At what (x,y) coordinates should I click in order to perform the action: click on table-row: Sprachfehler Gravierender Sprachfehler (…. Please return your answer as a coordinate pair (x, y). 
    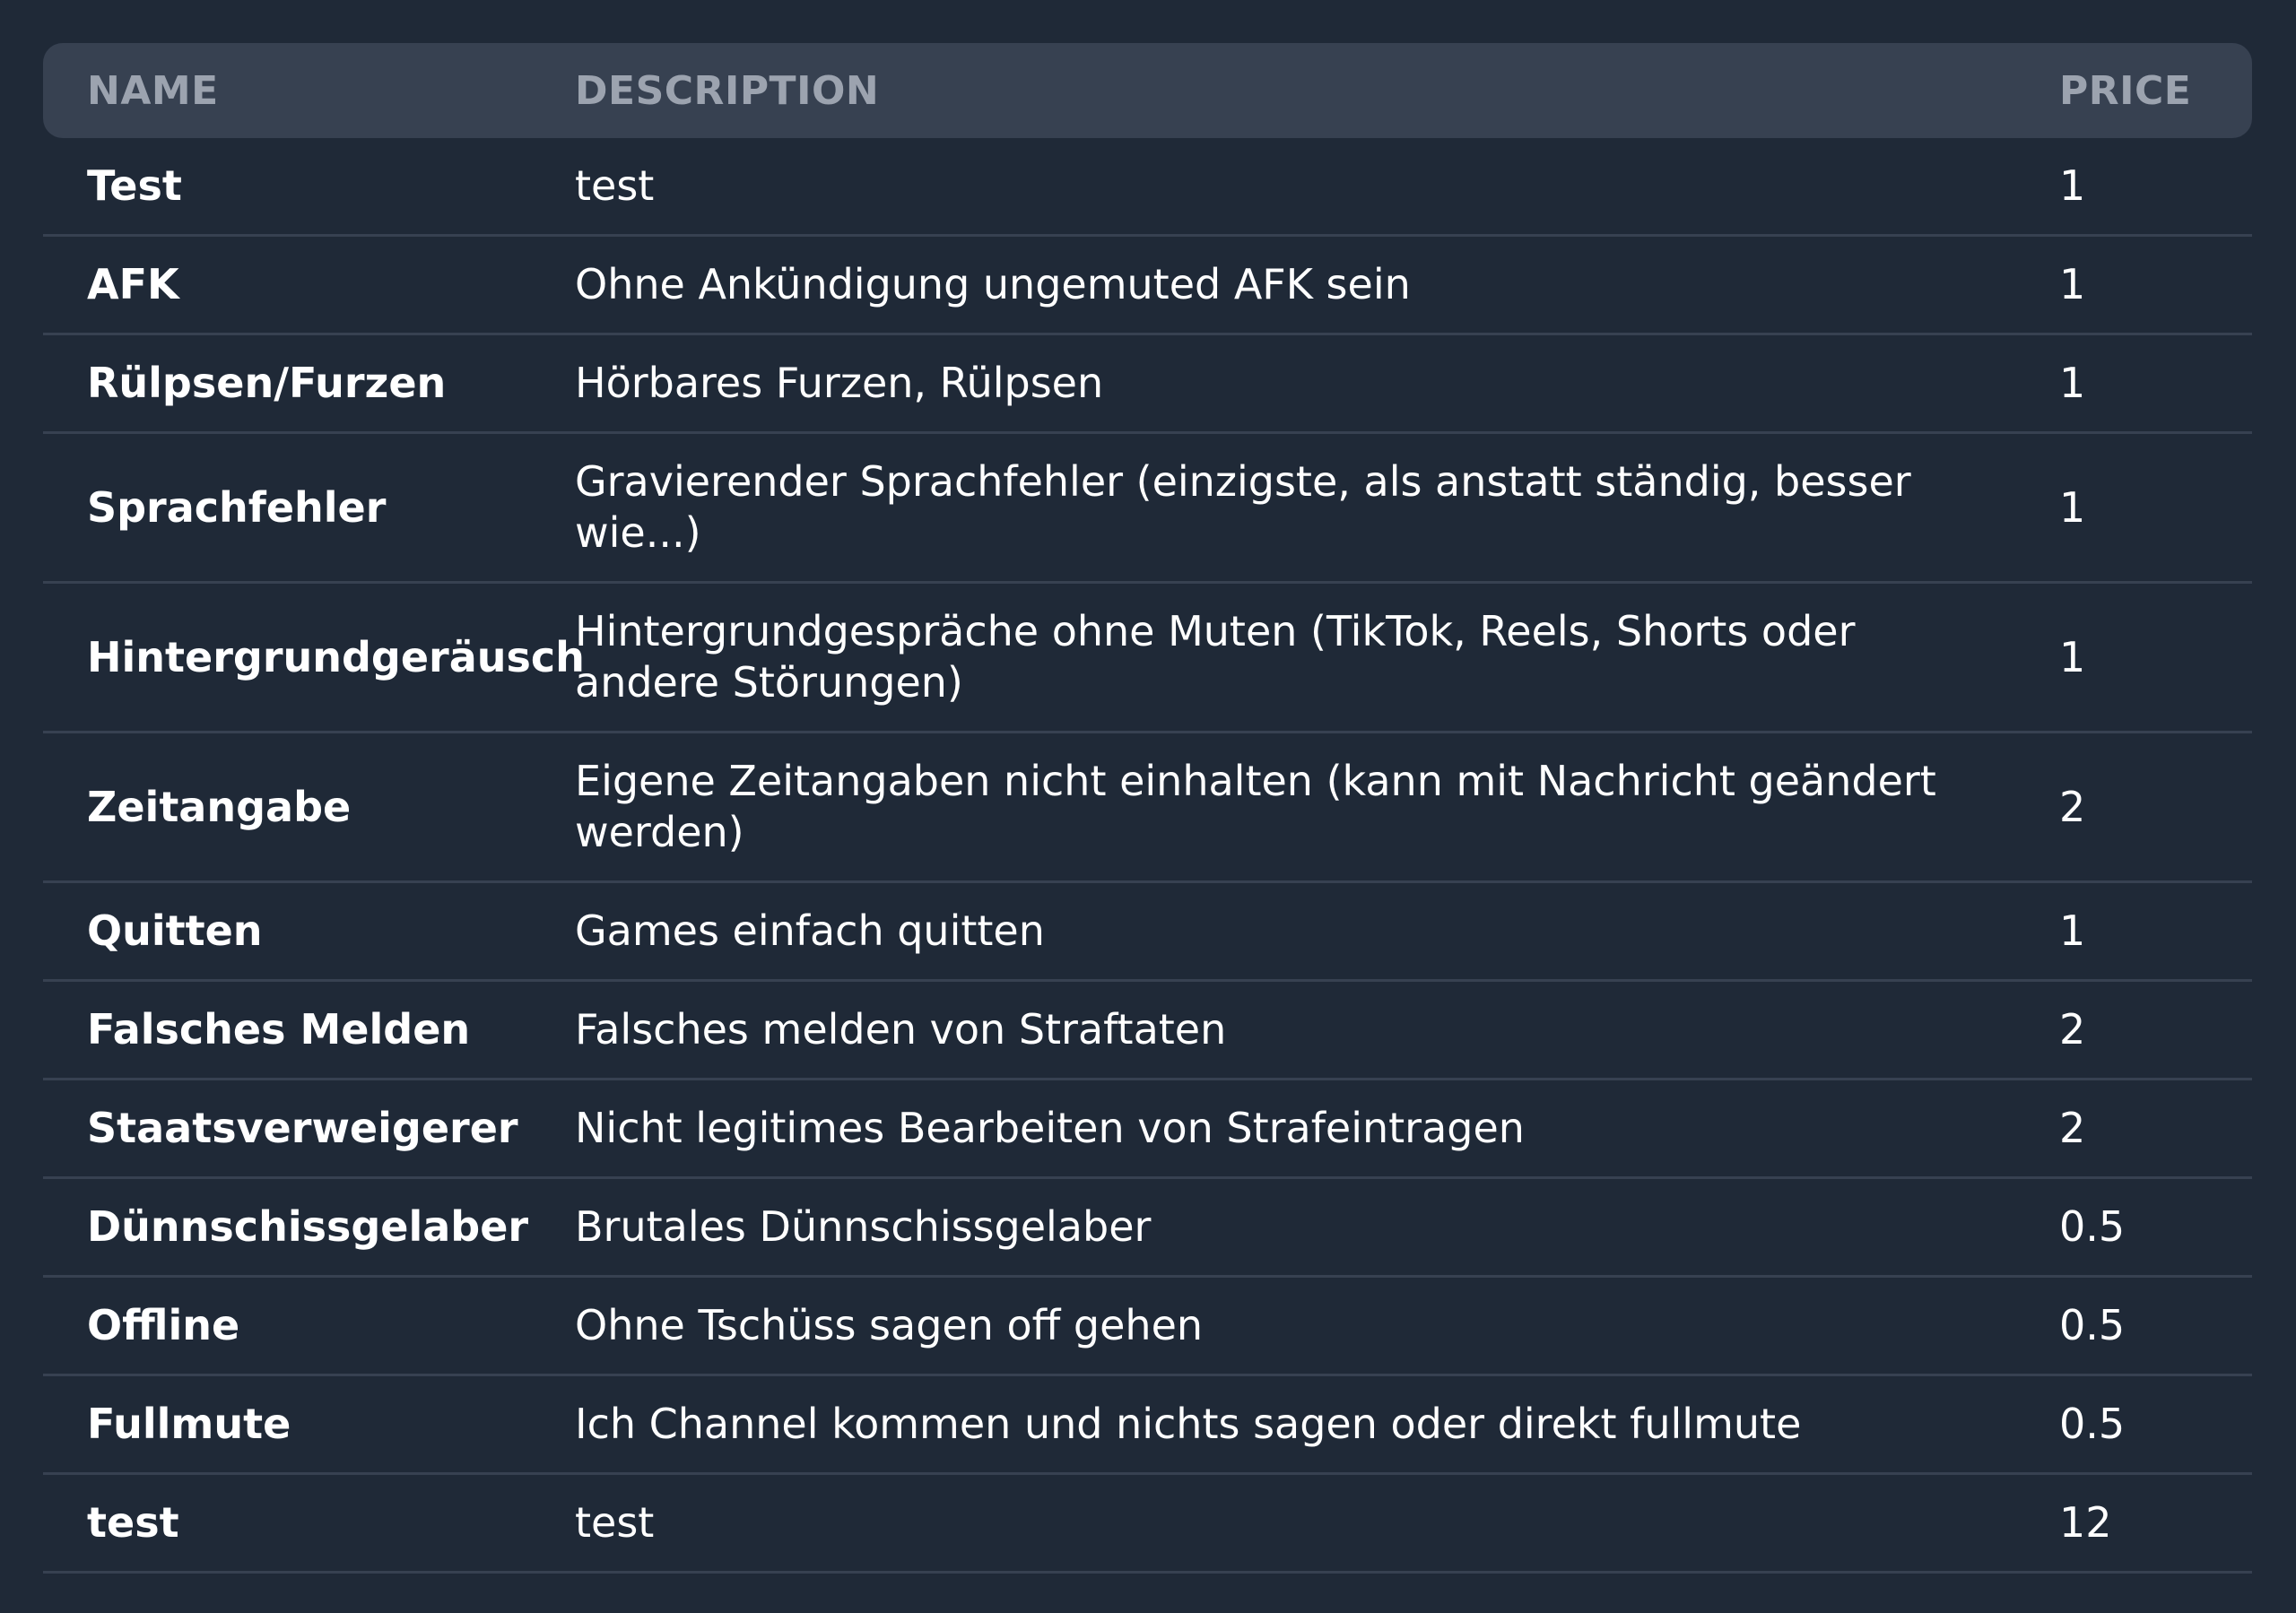
    Looking at the image, I should click on (1147, 509).